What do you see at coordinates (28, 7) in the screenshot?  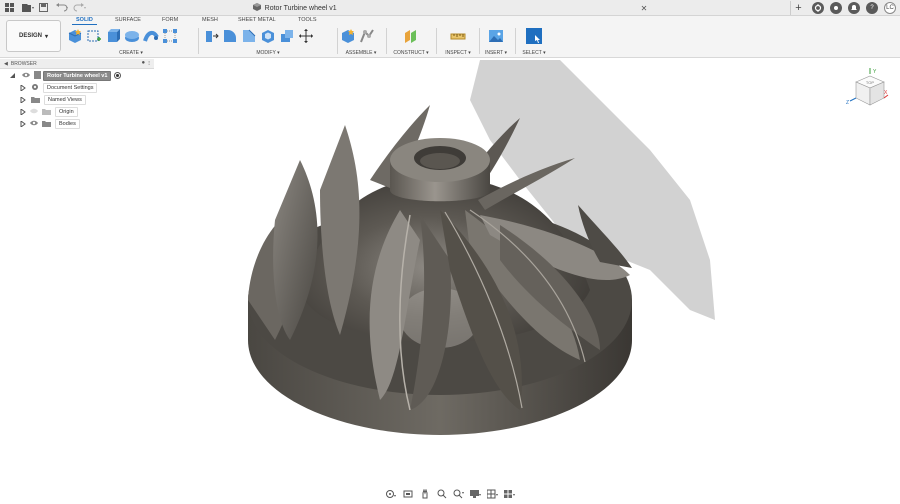 I see `file-menu-icon` at bounding box center [28, 7].